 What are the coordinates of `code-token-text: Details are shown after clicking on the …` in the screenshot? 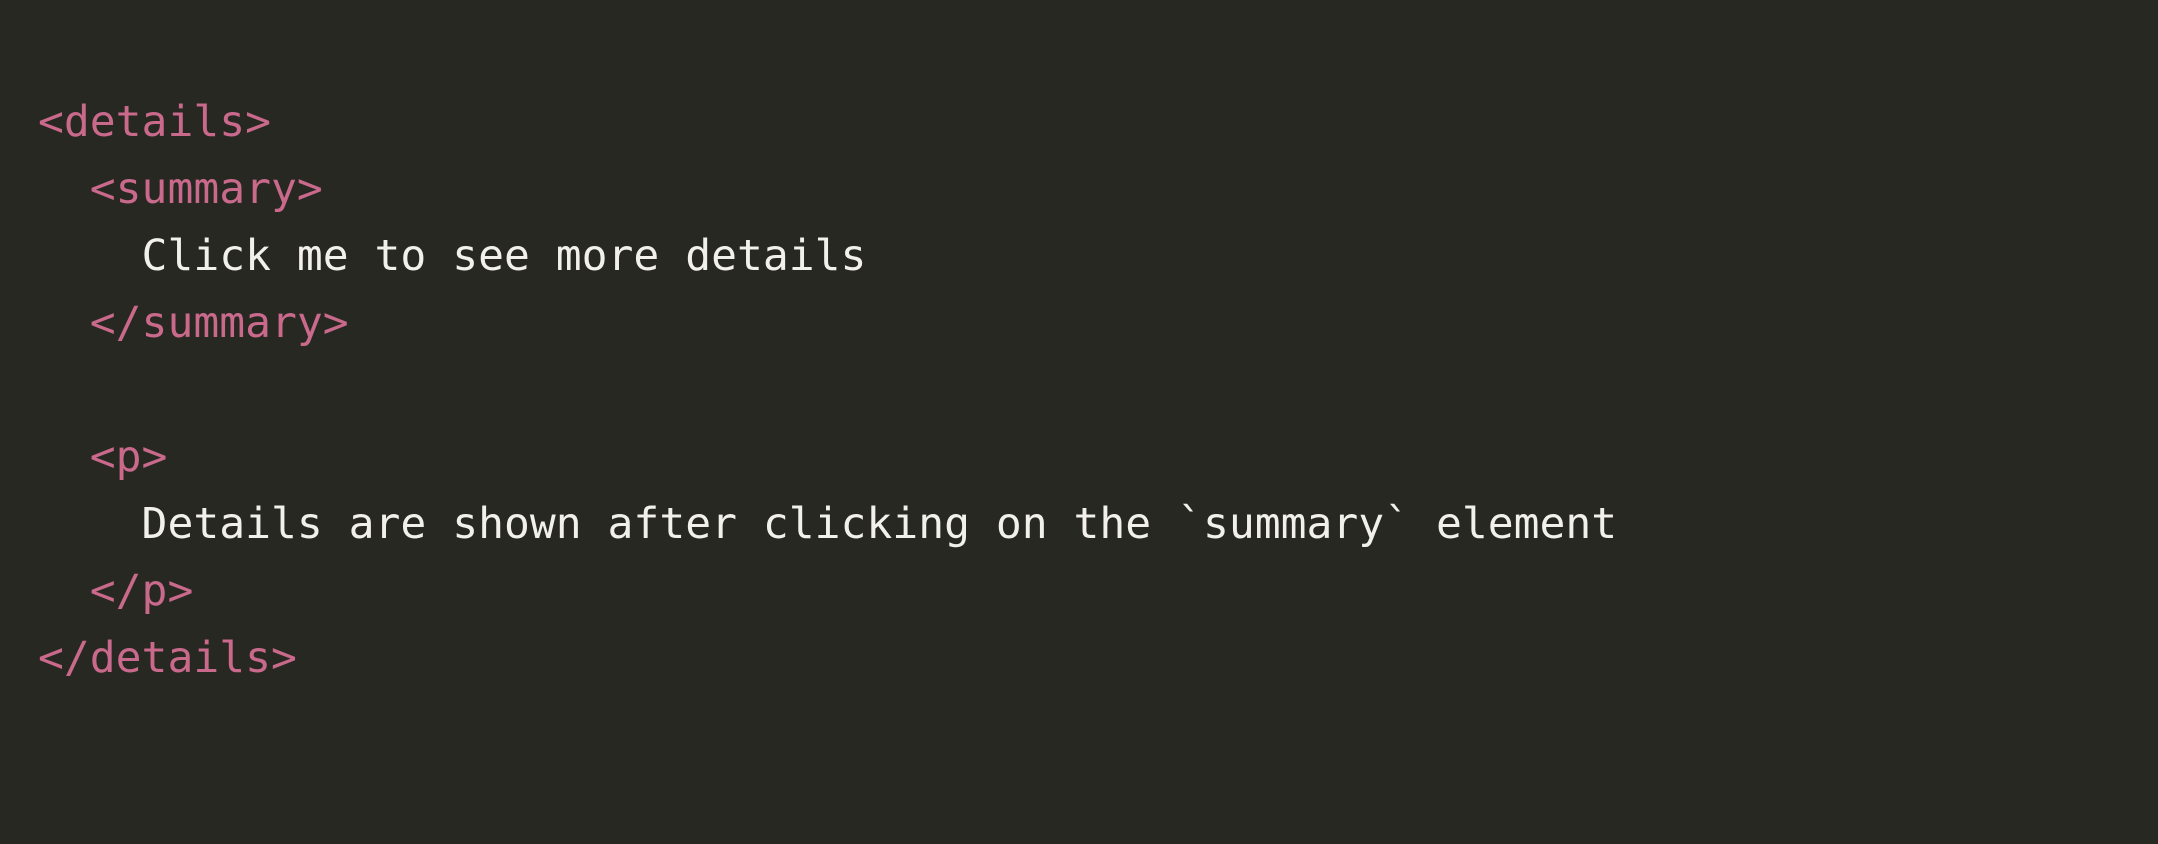 It's located at (828, 524).